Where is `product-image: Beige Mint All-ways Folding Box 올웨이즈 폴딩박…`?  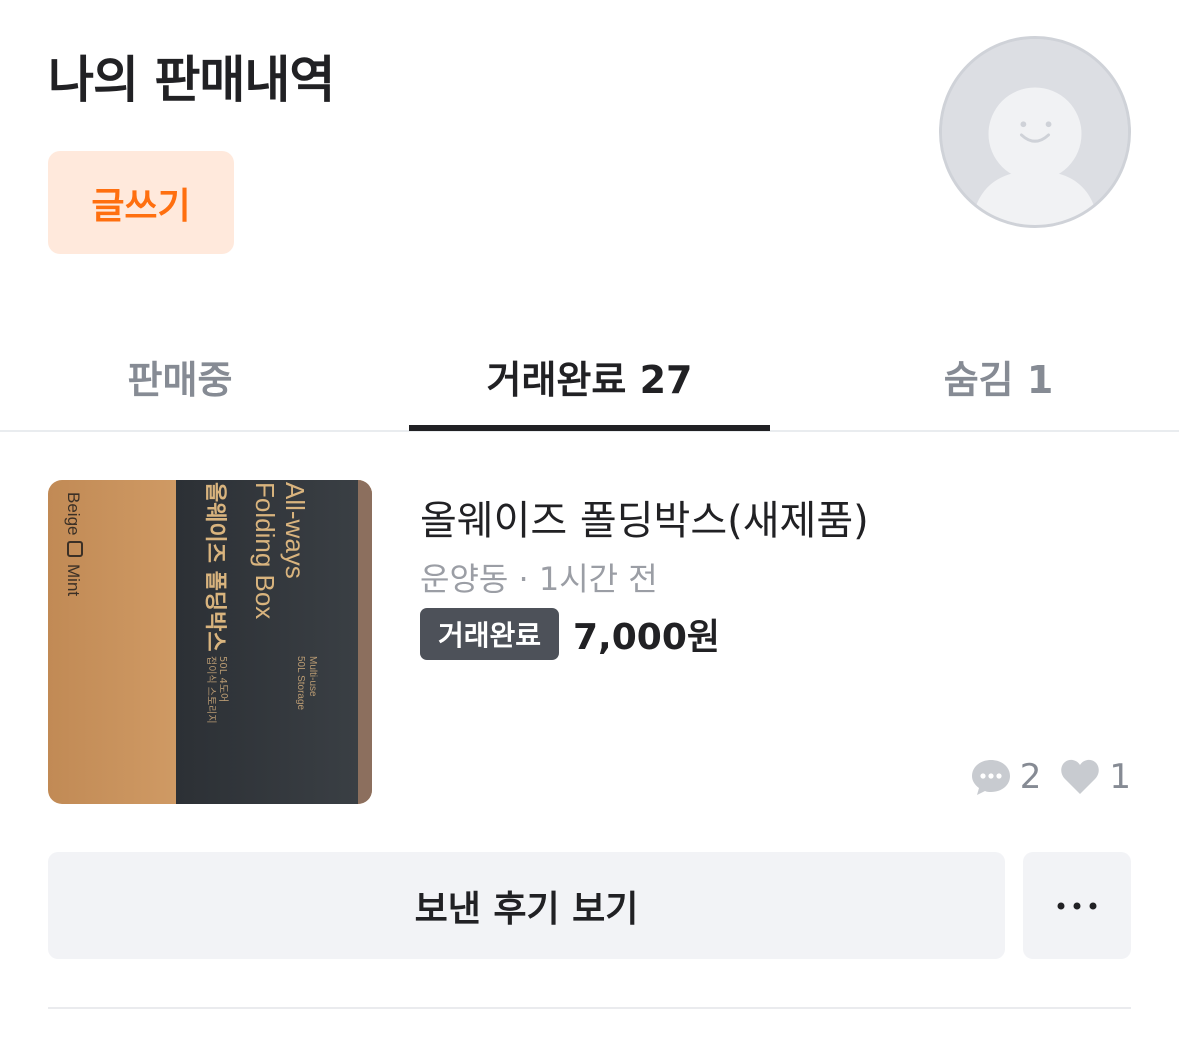 product-image: Beige Mint All-ways Folding Box 올웨이즈 폴딩박… is located at coordinates (210, 642).